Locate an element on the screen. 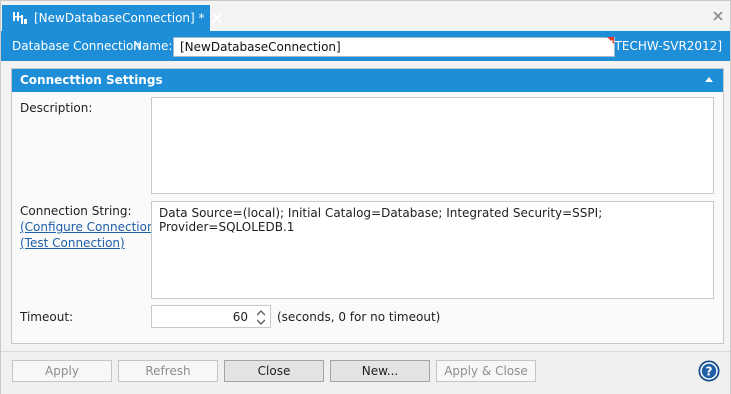  spin-up-icon is located at coordinates (261, 313).